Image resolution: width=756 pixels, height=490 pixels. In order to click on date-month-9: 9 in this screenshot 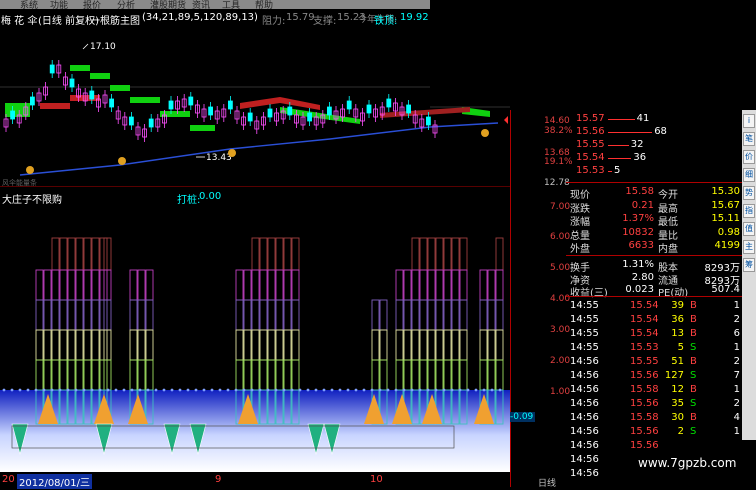, I will do `click(218, 479)`.